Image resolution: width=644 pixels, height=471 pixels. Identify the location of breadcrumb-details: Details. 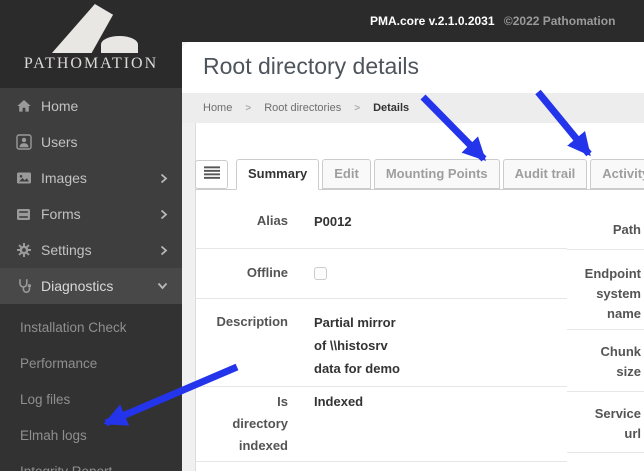
(391, 108).